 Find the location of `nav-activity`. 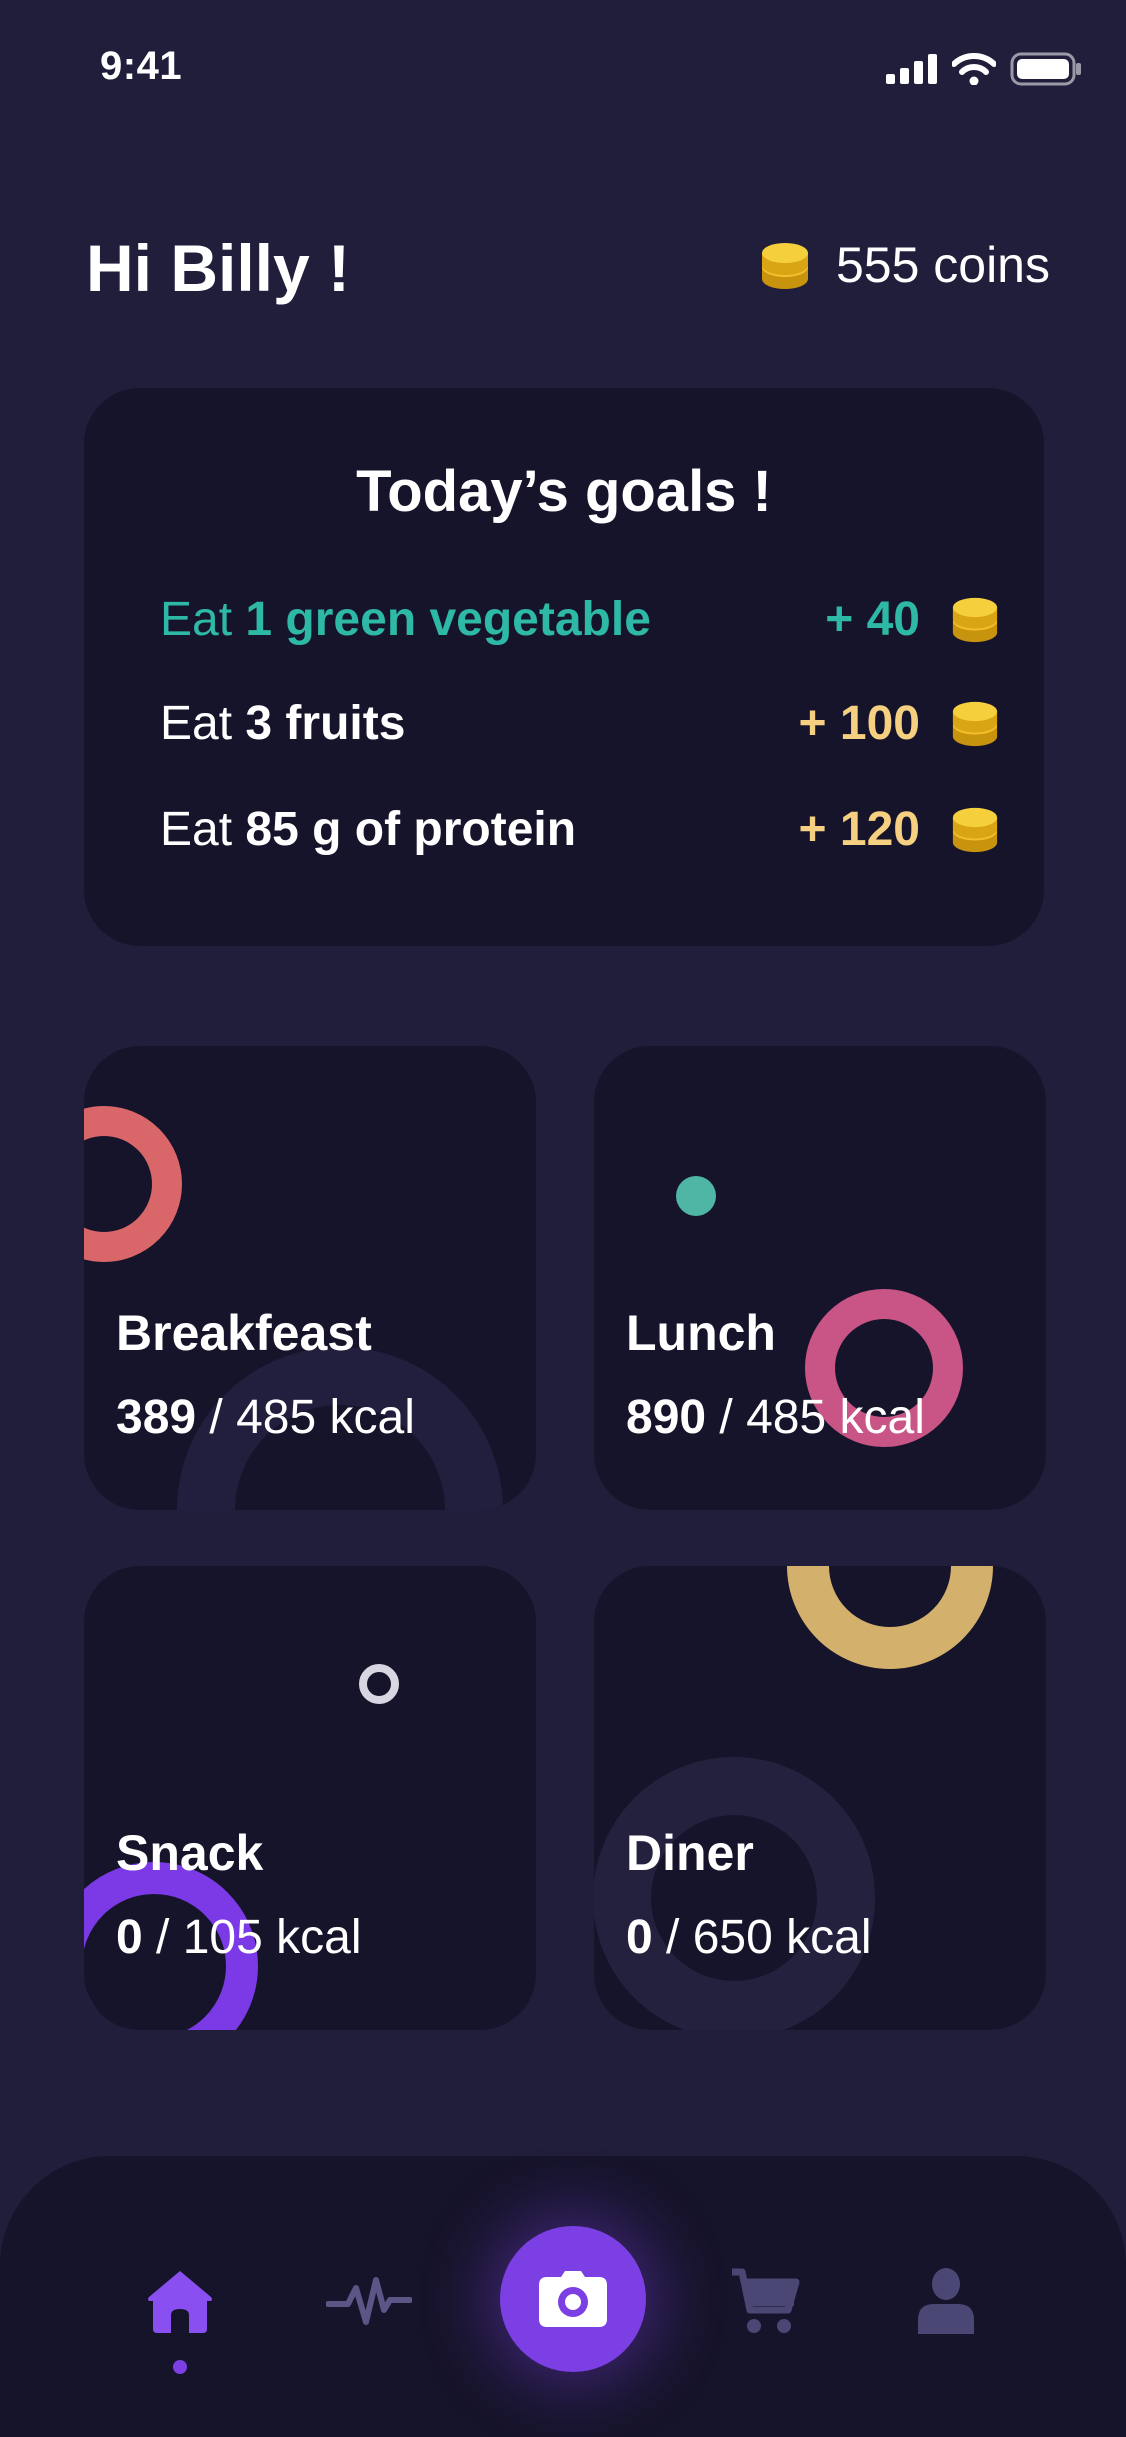

nav-activity is located at coordinates (369, 2302).